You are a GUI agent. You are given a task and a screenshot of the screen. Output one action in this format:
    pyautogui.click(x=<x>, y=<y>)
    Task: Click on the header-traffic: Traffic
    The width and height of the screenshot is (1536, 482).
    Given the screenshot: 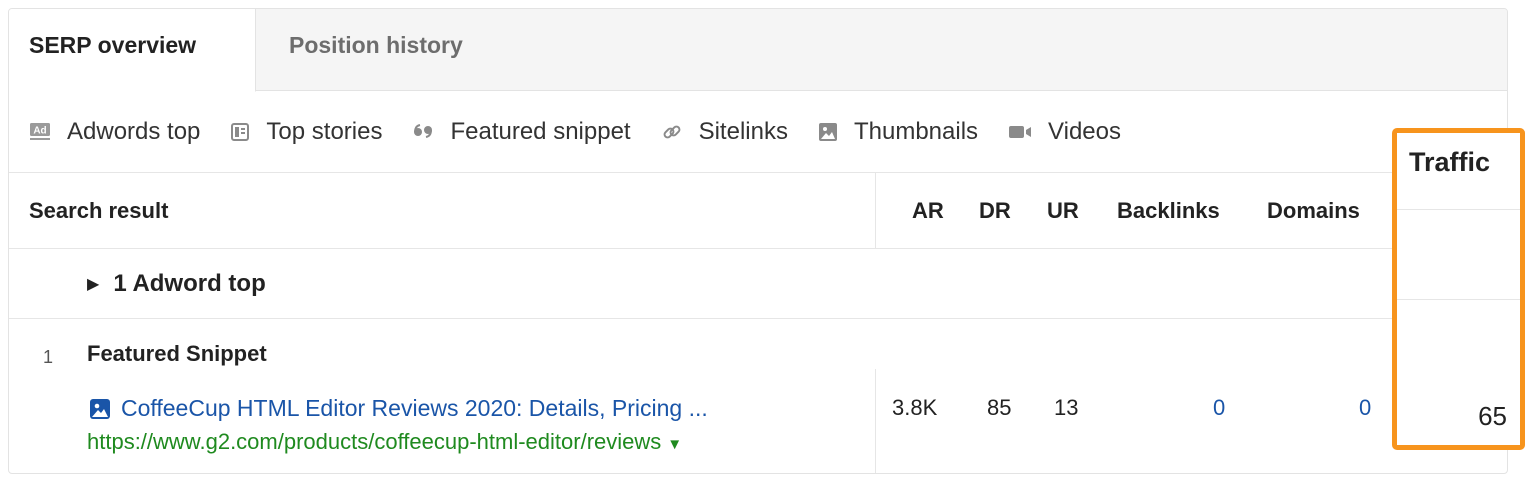 What is the action you would take?
    pyautogui.click(x=1449, y=162)
    